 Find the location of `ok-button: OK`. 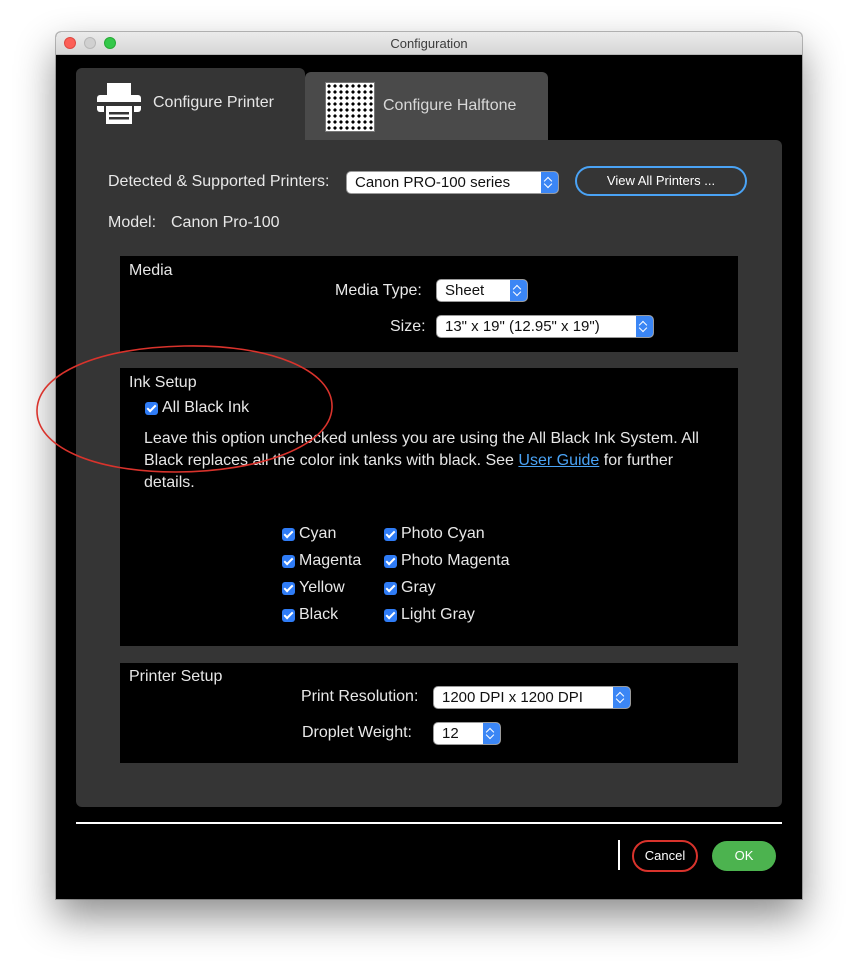

ok-button: OK is located at coordinates (744, 856).